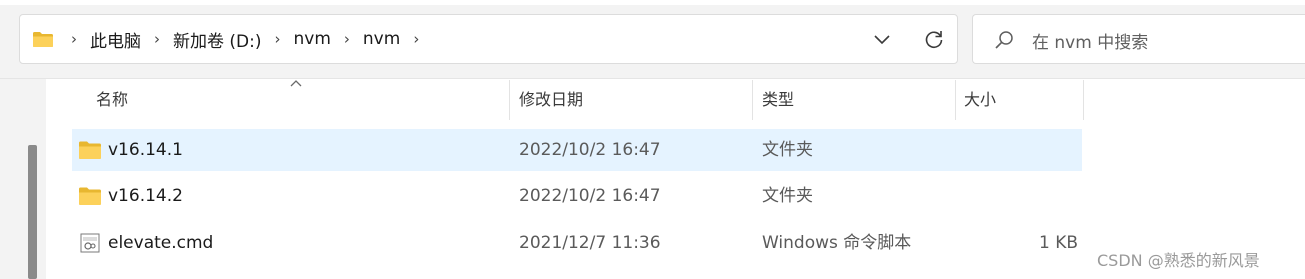  Describe the element at coordinates (551, 100) in the screenshot. I see `column-header-modified: 修改日期` at that location.